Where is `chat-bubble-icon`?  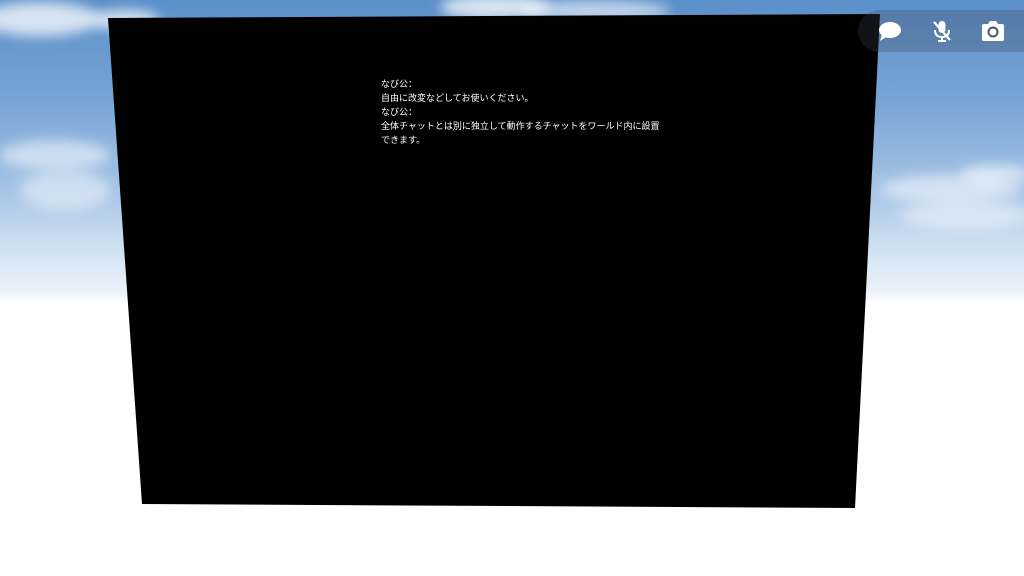
chat-bubble-icon is located at coordinates (890, 31).